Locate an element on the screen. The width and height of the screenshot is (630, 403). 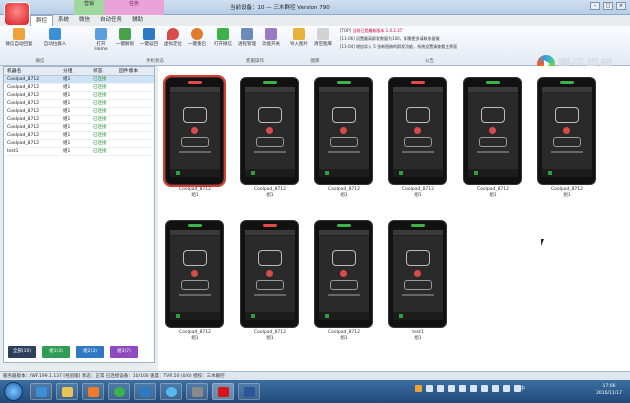
avatar-icon is located at coordinates (492, 130).